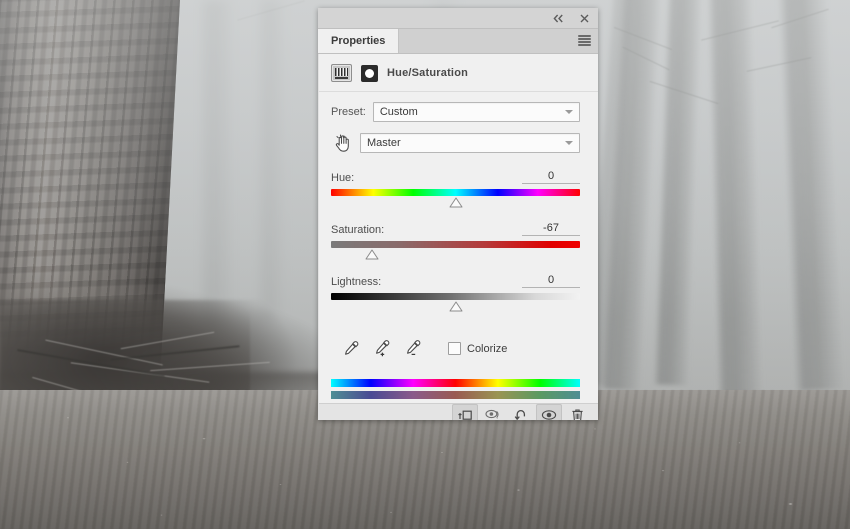  What do you see at coordinates (551, 229) in the screenshot?
I see `saturation-value-input: -67` at bounding box center [551, 229].